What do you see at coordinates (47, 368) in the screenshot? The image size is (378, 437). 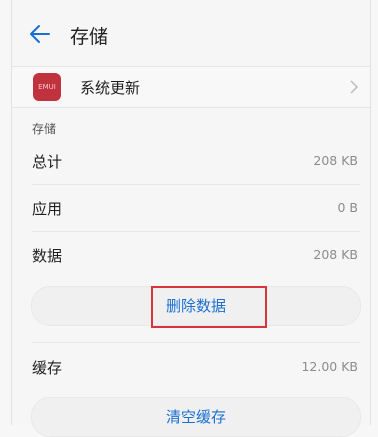 I see `row-label: 缓存` at bounding box center [47, 368].